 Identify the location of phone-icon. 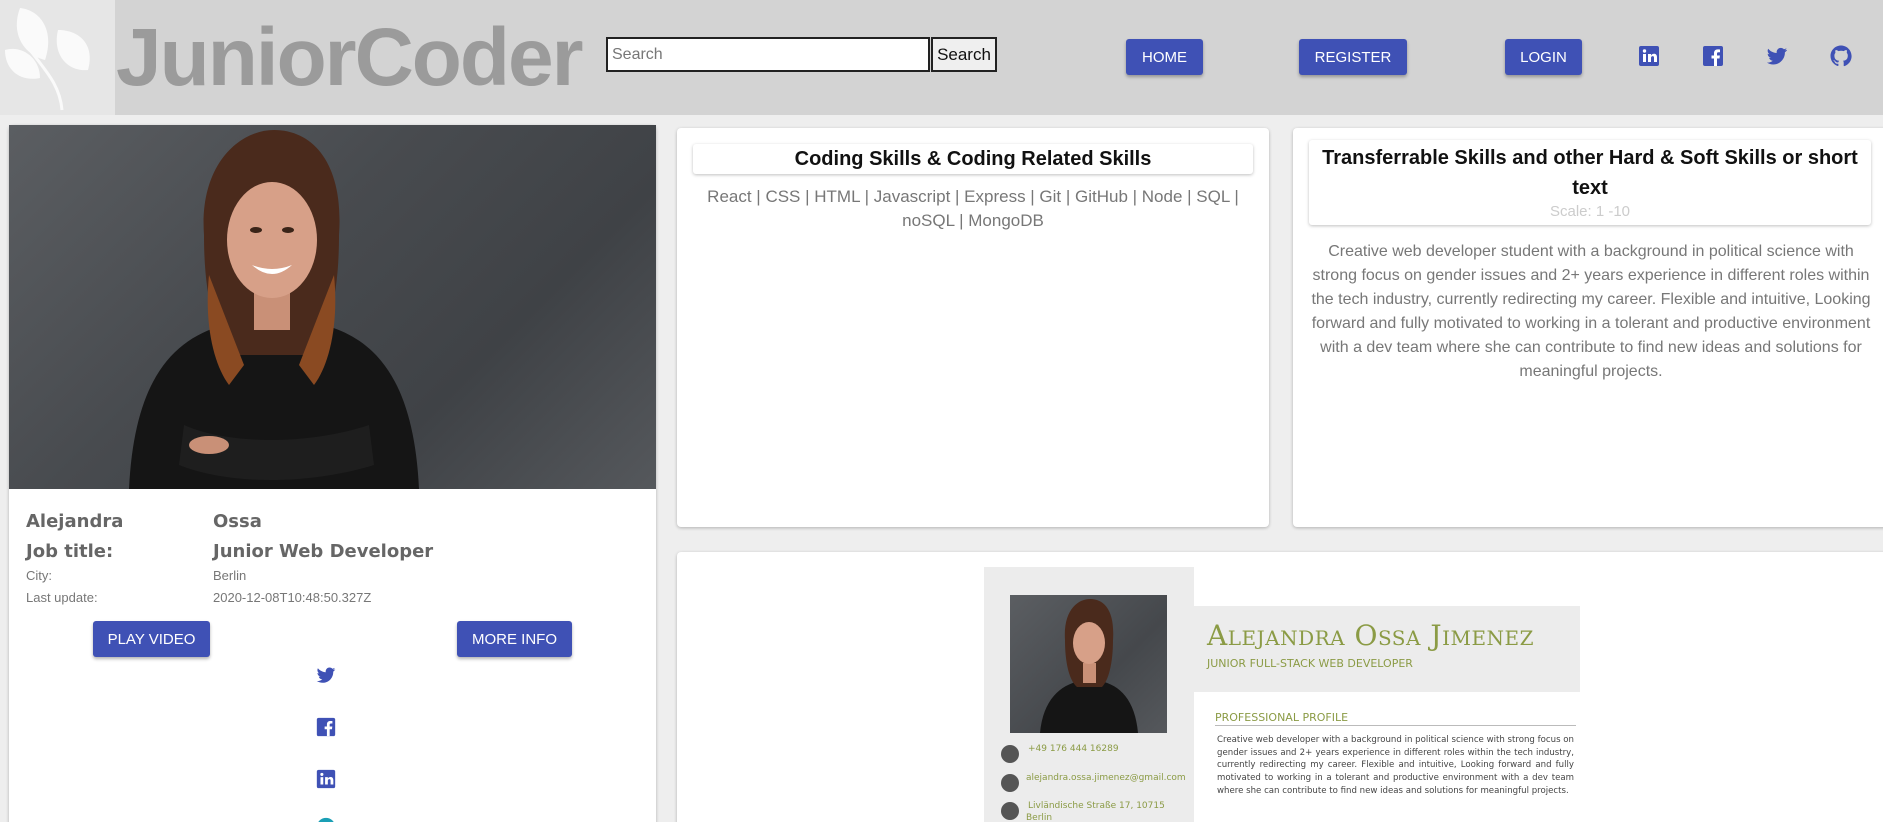
(1010, 754).